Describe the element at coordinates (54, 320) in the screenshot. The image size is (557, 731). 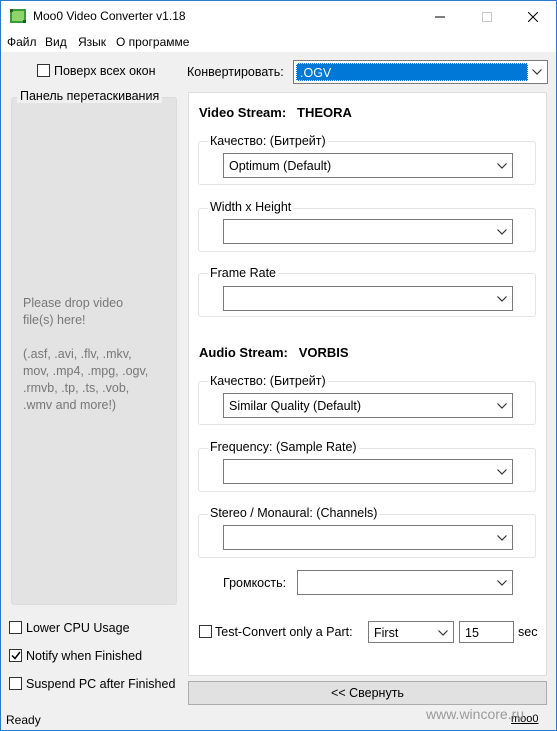
I see `drop-text-line-2: file(s) here!` at that location.